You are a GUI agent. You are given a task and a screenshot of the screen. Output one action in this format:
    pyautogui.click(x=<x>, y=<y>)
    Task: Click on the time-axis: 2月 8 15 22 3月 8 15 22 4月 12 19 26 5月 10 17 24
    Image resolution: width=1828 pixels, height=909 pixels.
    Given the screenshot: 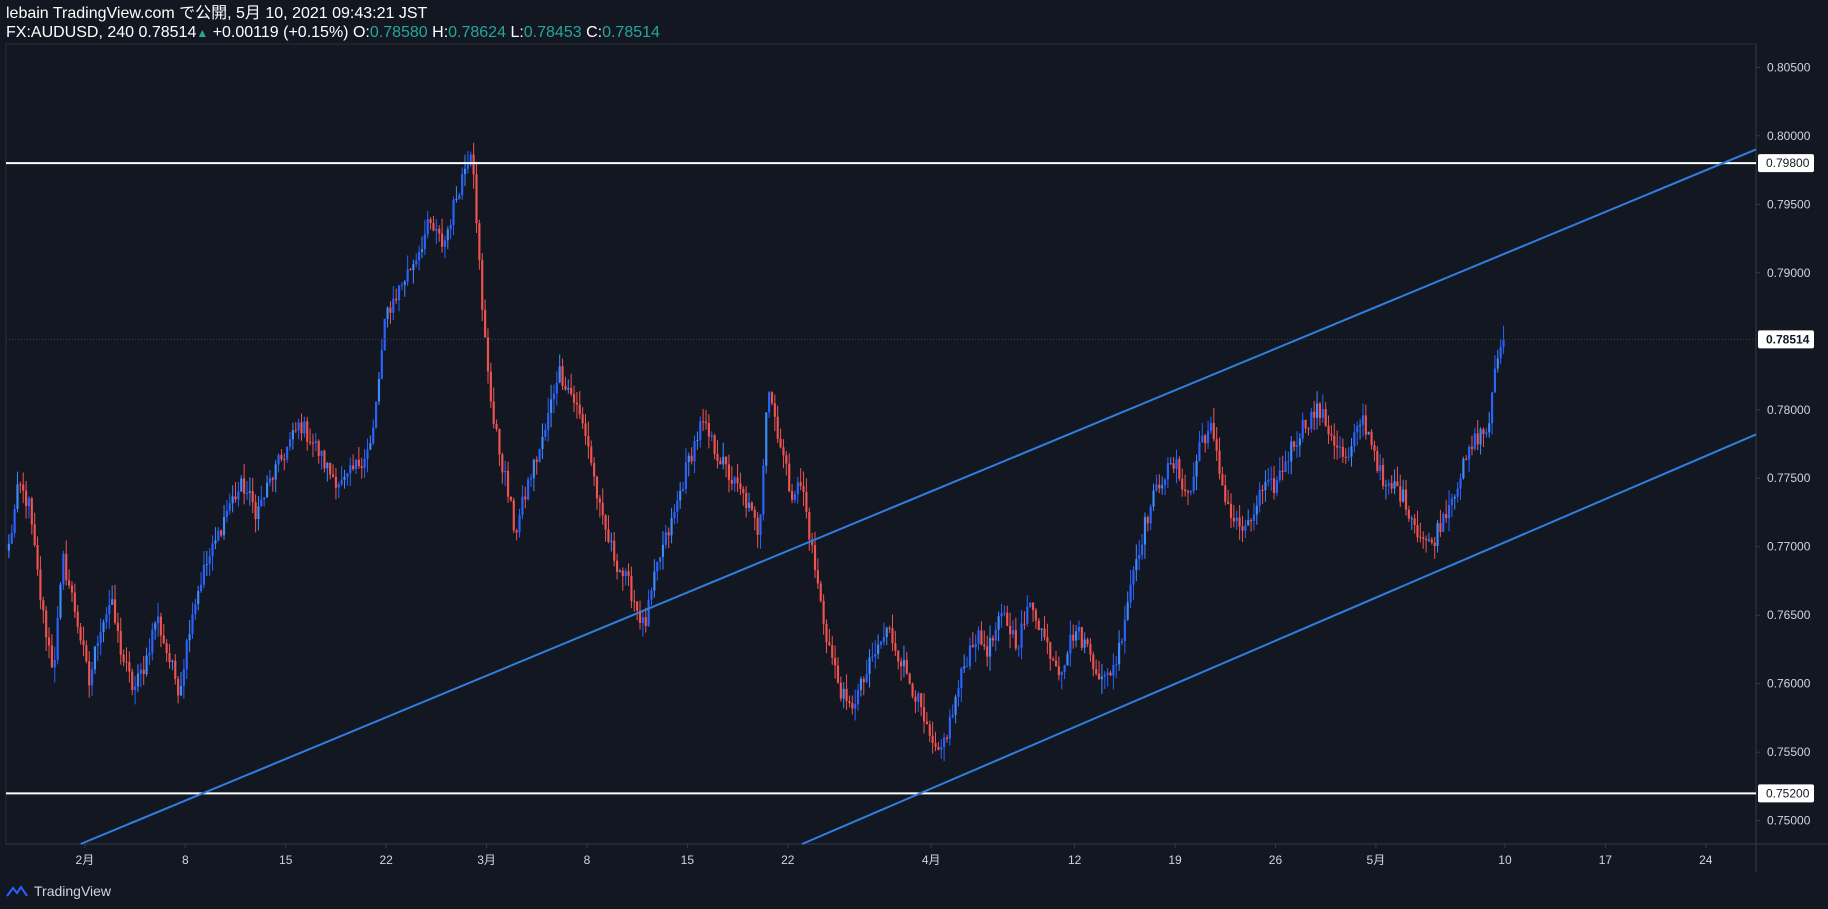 What is the action you would take?
    pyautogui.click(x=894, y=855)
    